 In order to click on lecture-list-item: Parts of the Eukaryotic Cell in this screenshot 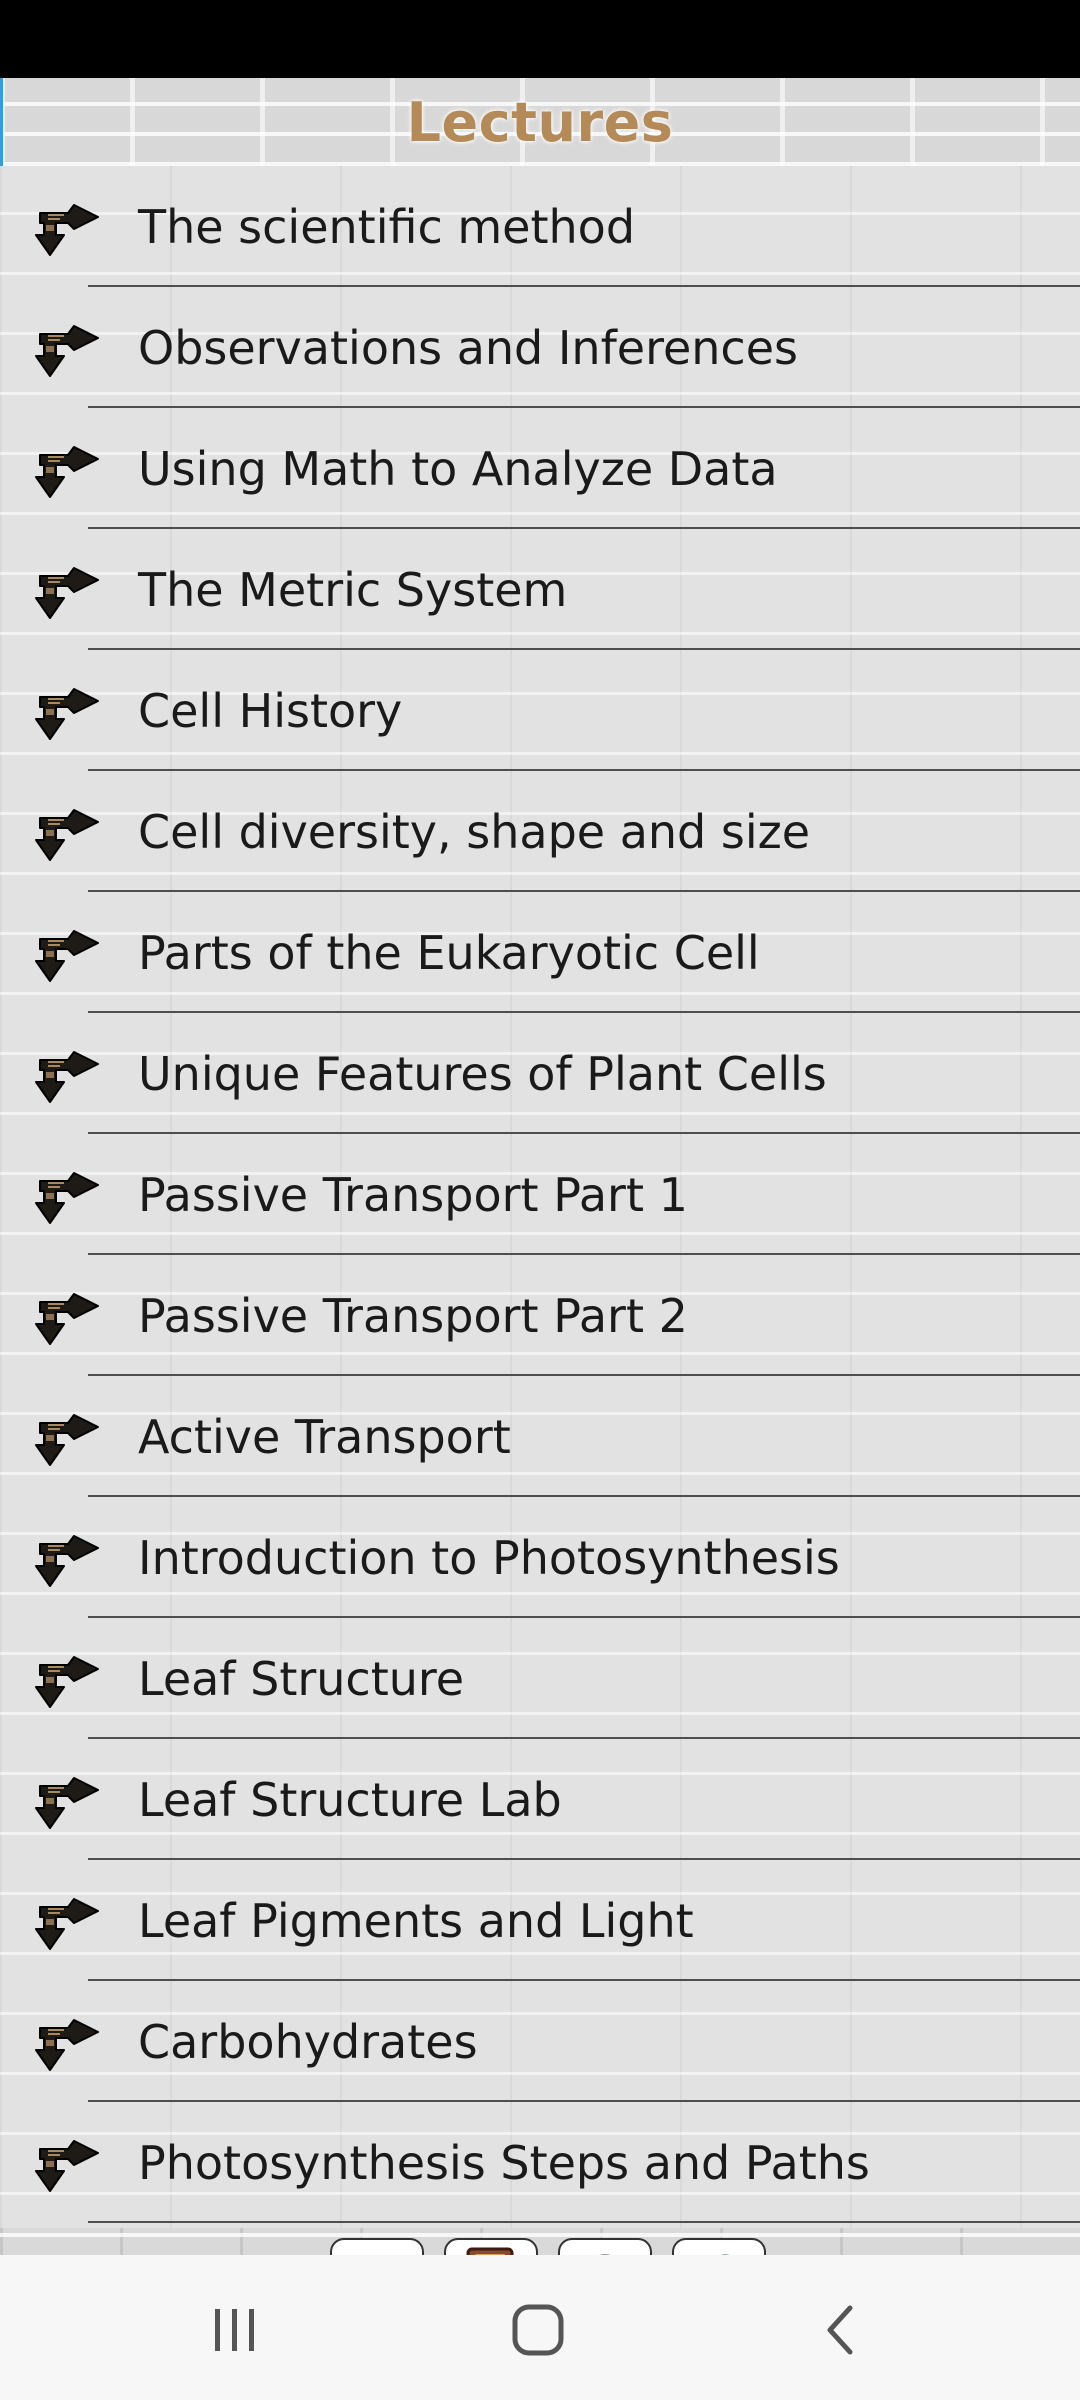, I will do `click(540, 952)`.